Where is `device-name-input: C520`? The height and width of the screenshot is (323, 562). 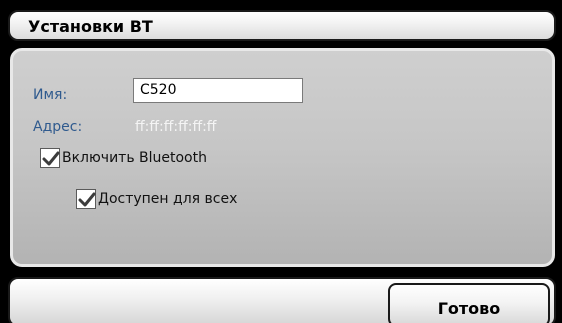 device-name-input: C520 is located at coordinates (218, 90).